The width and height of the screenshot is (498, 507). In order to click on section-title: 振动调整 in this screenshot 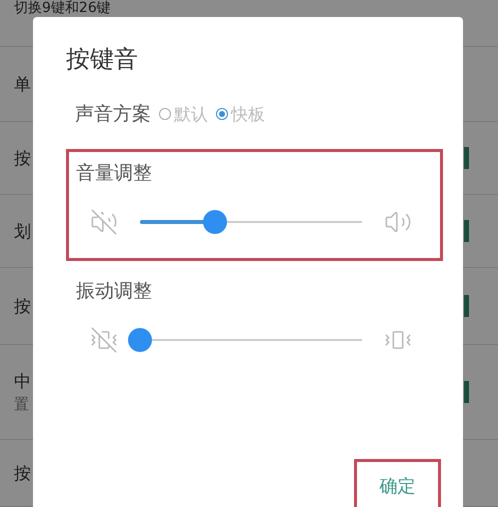, I will do `click(114, 291)`.